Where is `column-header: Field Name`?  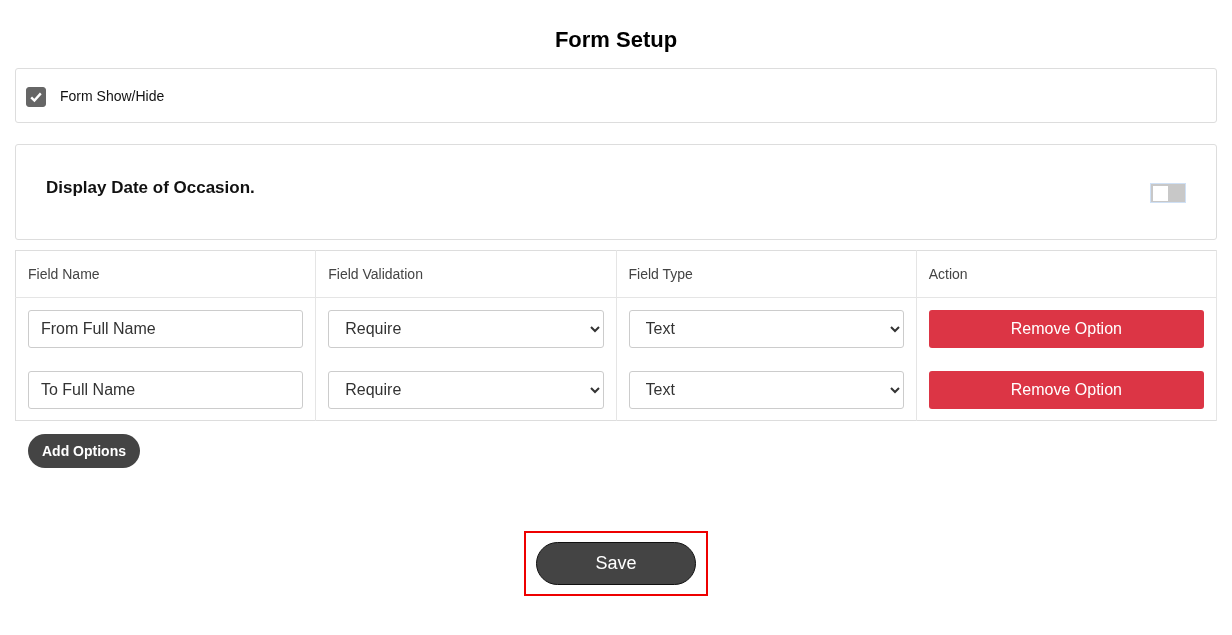
column-header: Field Name is located at coordinates (165, 274).